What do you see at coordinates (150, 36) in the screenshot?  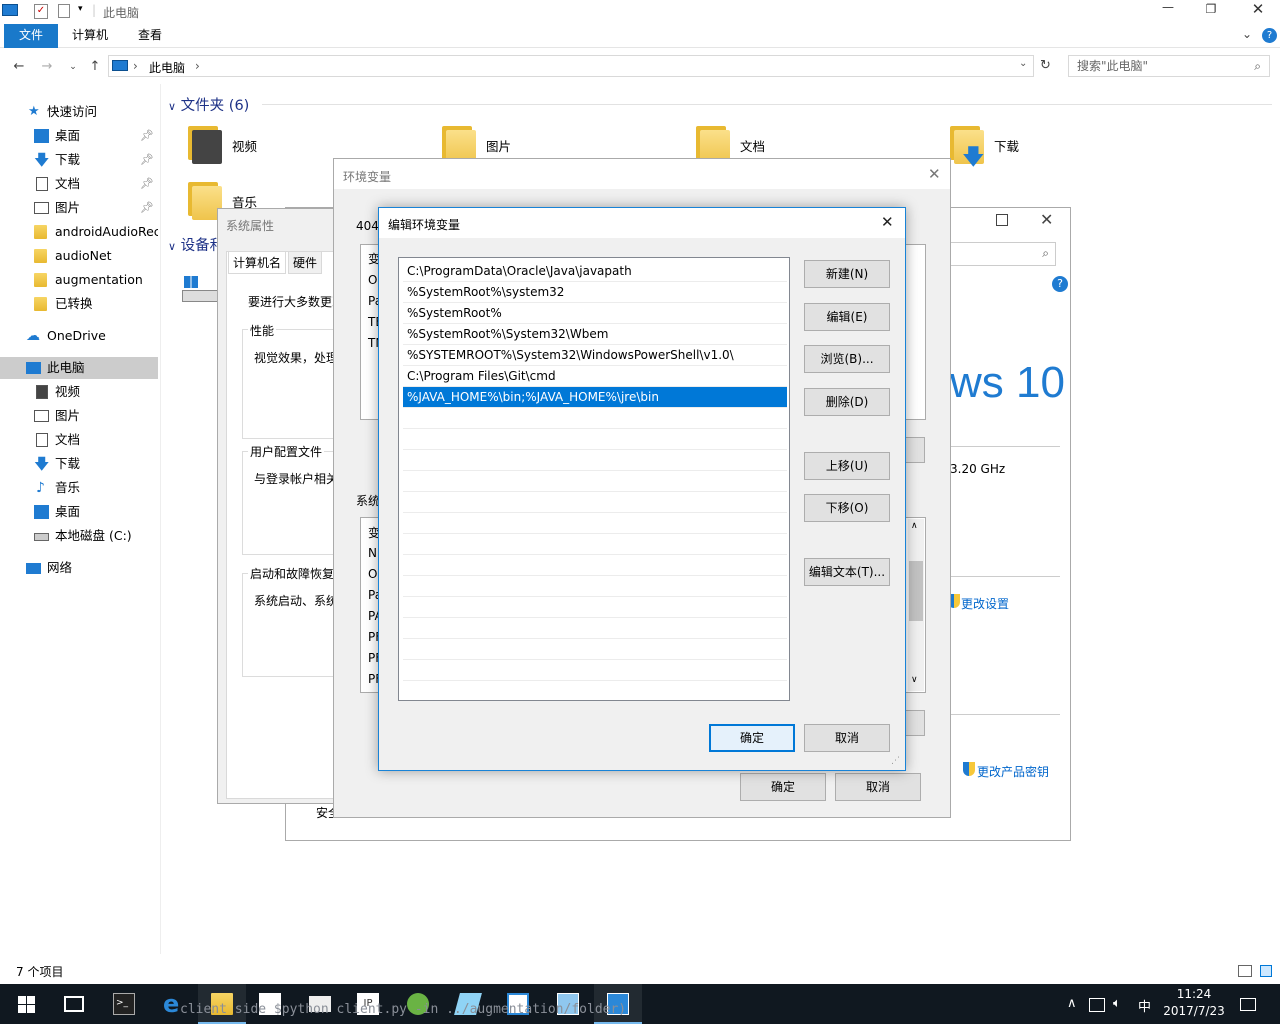 I see `tab-view: 查看` at bounding box center [150, 36].